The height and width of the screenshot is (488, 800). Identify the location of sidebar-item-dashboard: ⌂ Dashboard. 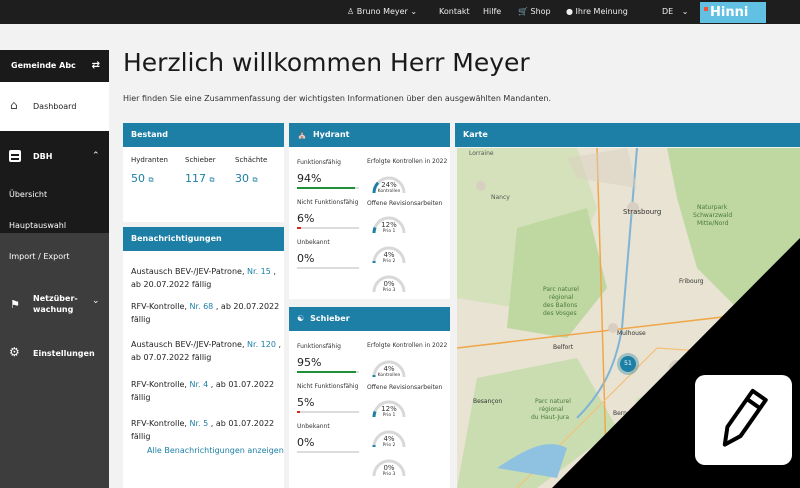
(54, 106).